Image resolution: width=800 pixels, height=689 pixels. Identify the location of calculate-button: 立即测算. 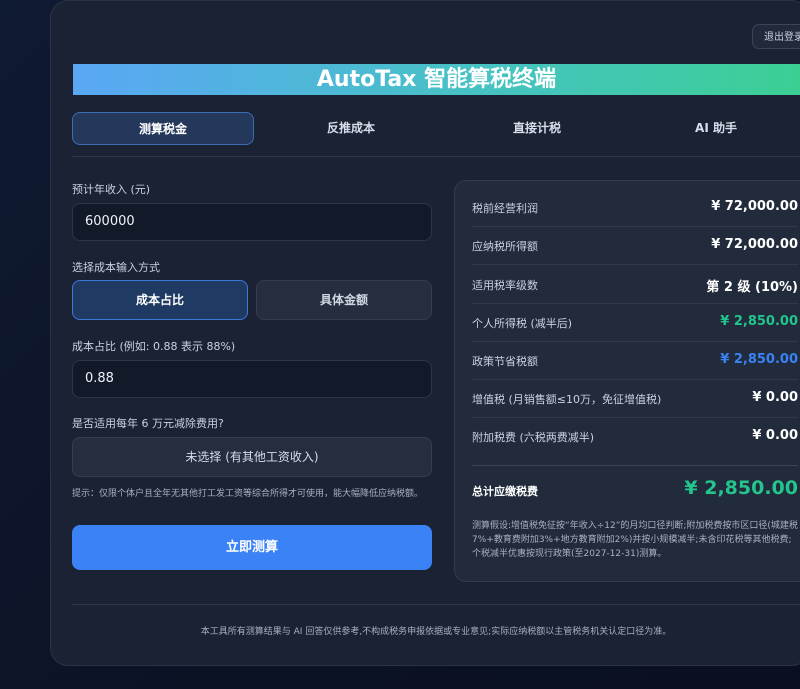
(252, 547).